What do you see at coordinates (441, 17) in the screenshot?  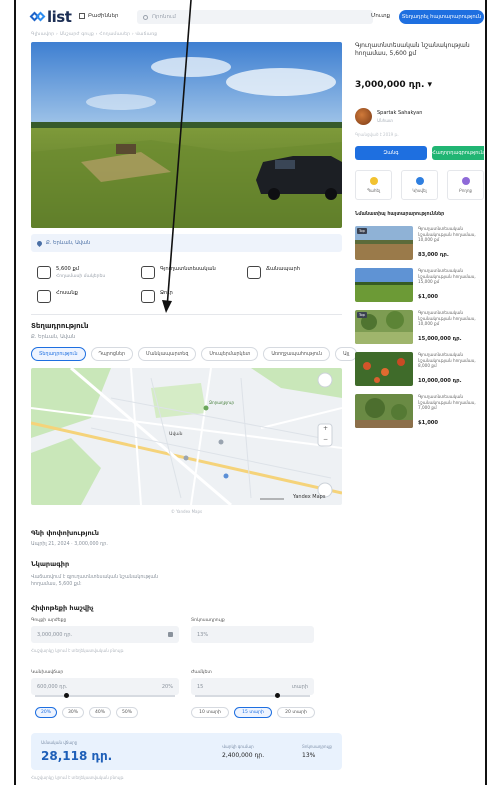 I see `post-ad-button: Տեղադրել հայտարարություն` at bounding box center [441, 17].